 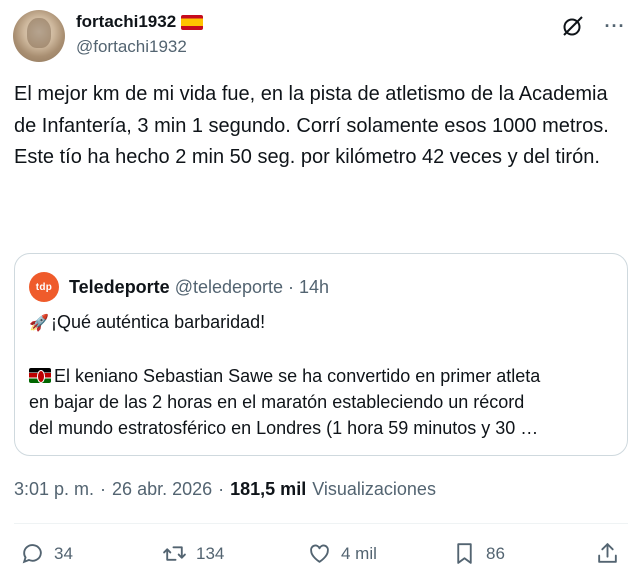 I want to click on quoted-tweet-header: tdp Teledeporte @teledeporte · 14h, so click(x=179, y=287).